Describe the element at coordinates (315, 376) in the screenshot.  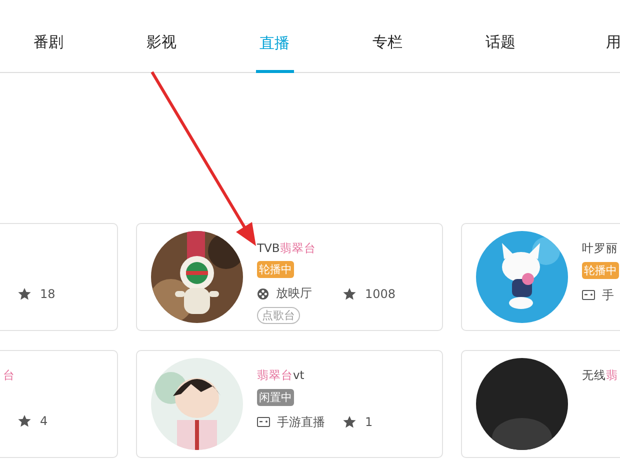
I see `room-name: 翡翠台vt` at that location.